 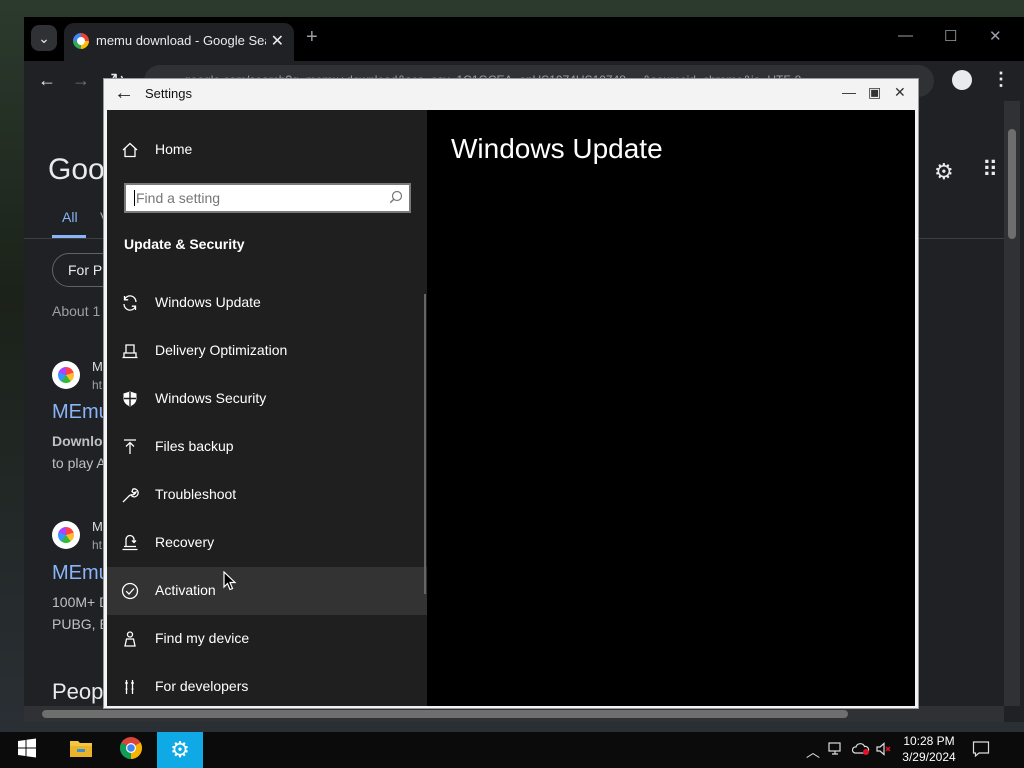 What do you see at coordinates (267, 543) in the screenshot?
I see `nav-item-recovery: Recovery` at bounding box center [267, 543].